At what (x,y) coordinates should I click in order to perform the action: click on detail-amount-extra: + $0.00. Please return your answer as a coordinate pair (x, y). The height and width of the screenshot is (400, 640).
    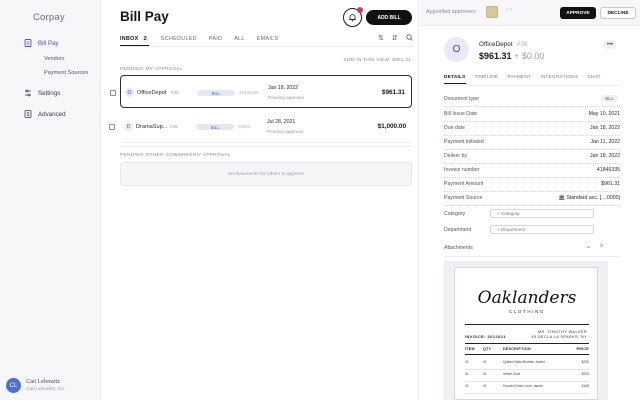
    Looking at the image, I should click on (529, 56).